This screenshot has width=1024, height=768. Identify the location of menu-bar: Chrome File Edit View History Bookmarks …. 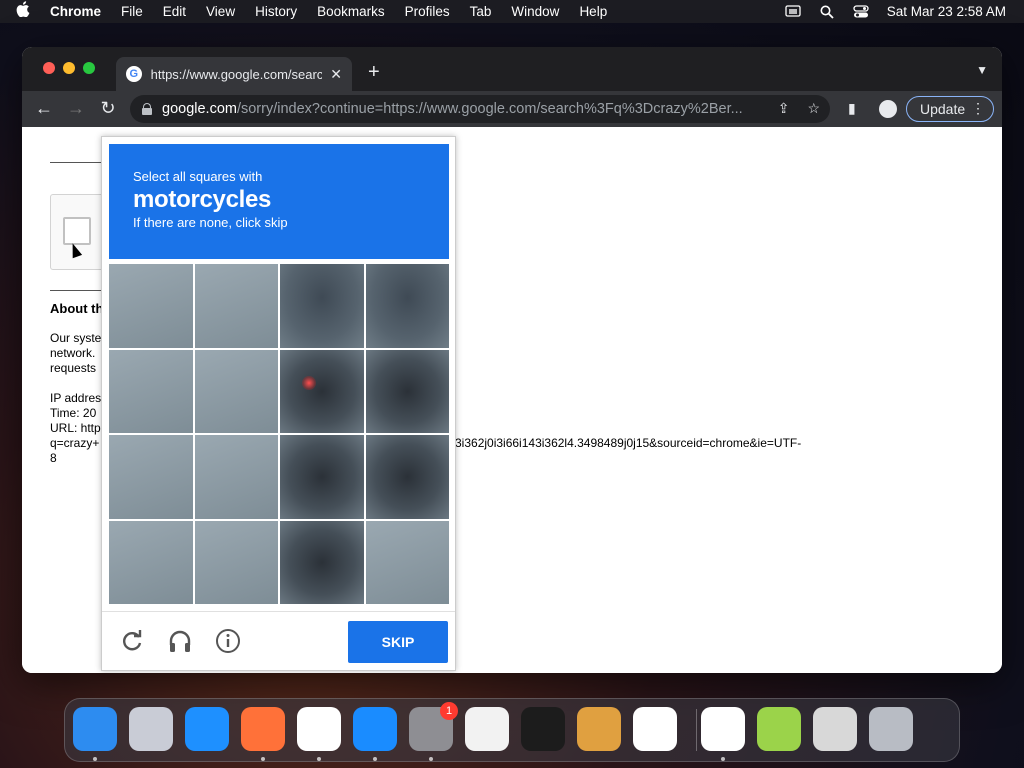
(512, 11).